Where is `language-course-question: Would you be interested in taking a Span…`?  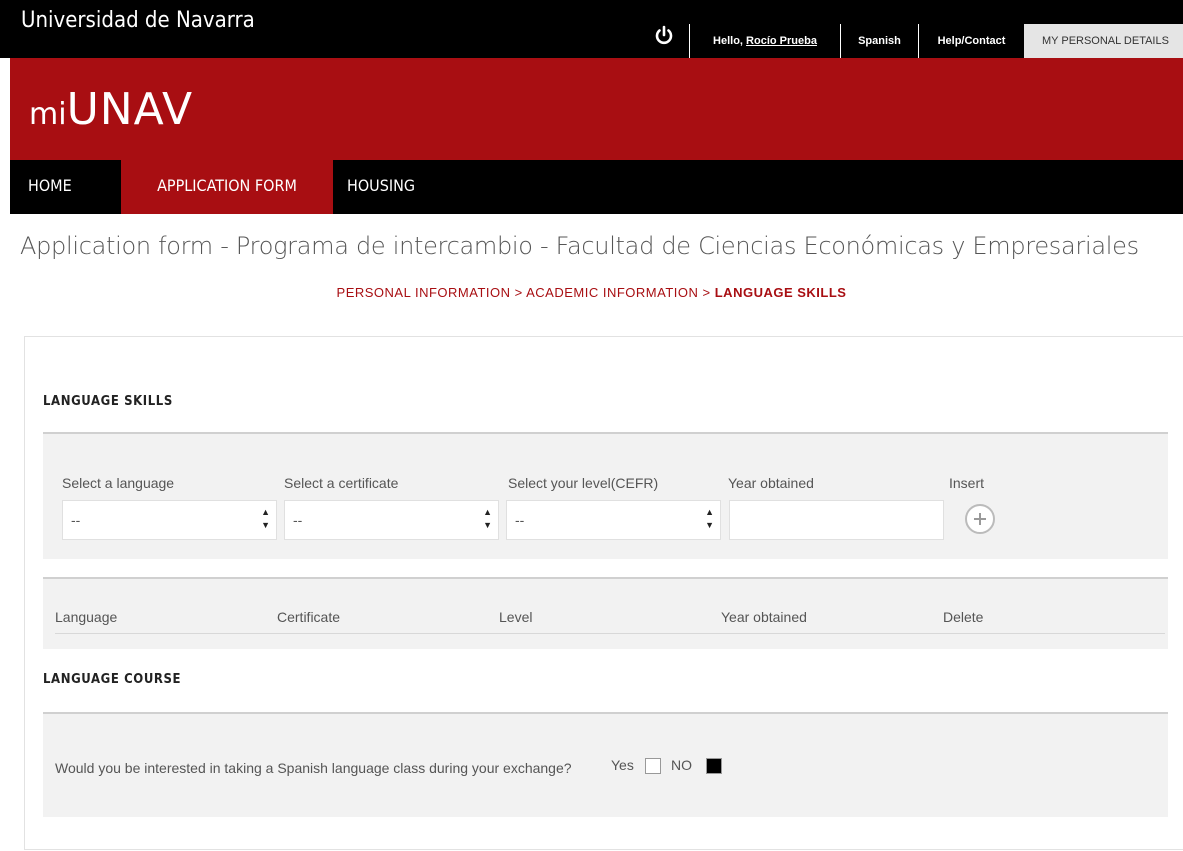 language-course-question: Would you be interested in taking a Span… is located at coordinates (605, 764).